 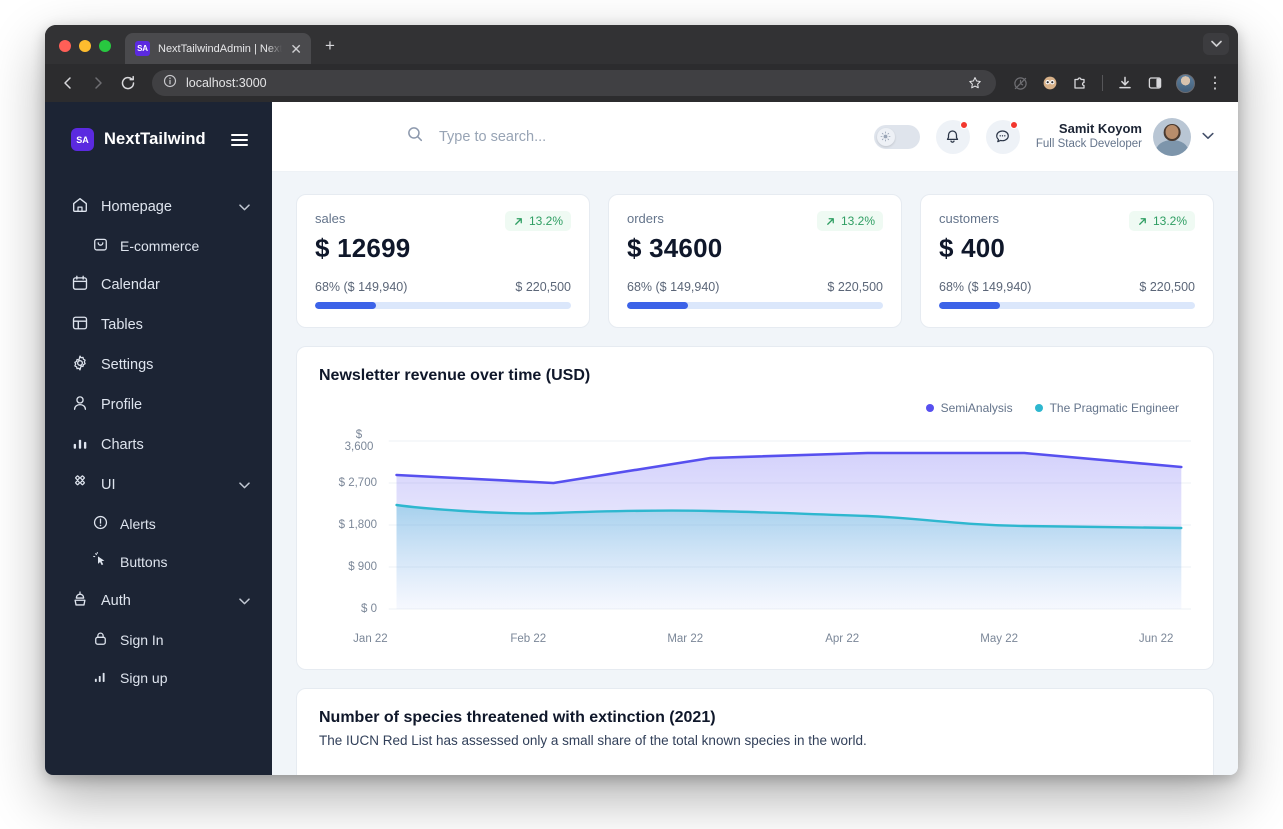 What do you see at coordinates (975, 83) in the screenshot?
I see `bookmark-star-icon` at bounding box center [975, 83].